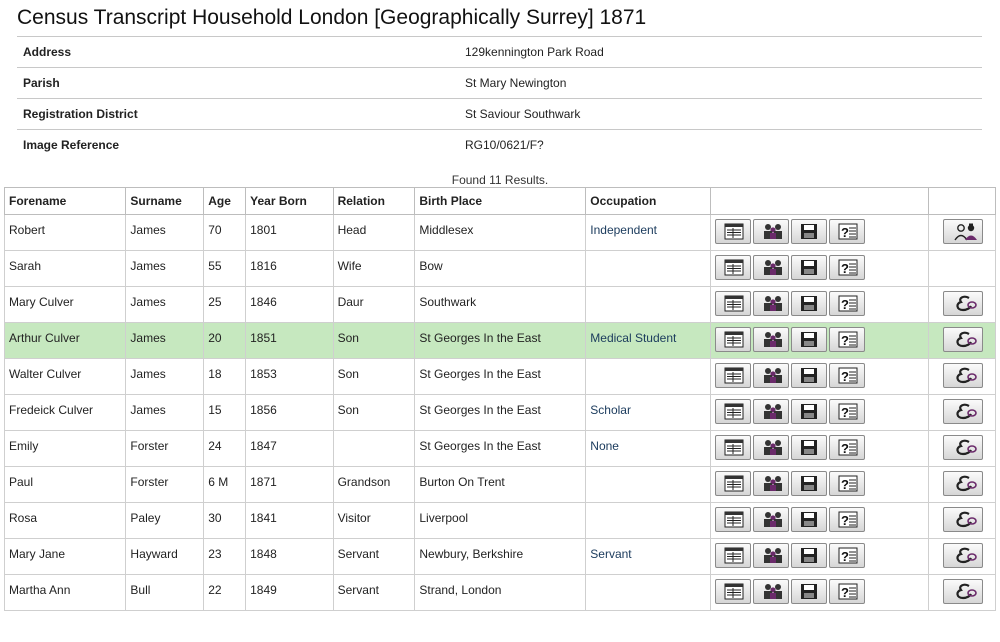 This screenshot has width=1000, height=642. I want to click on detail-label: Image Reference, so click(238, 144).